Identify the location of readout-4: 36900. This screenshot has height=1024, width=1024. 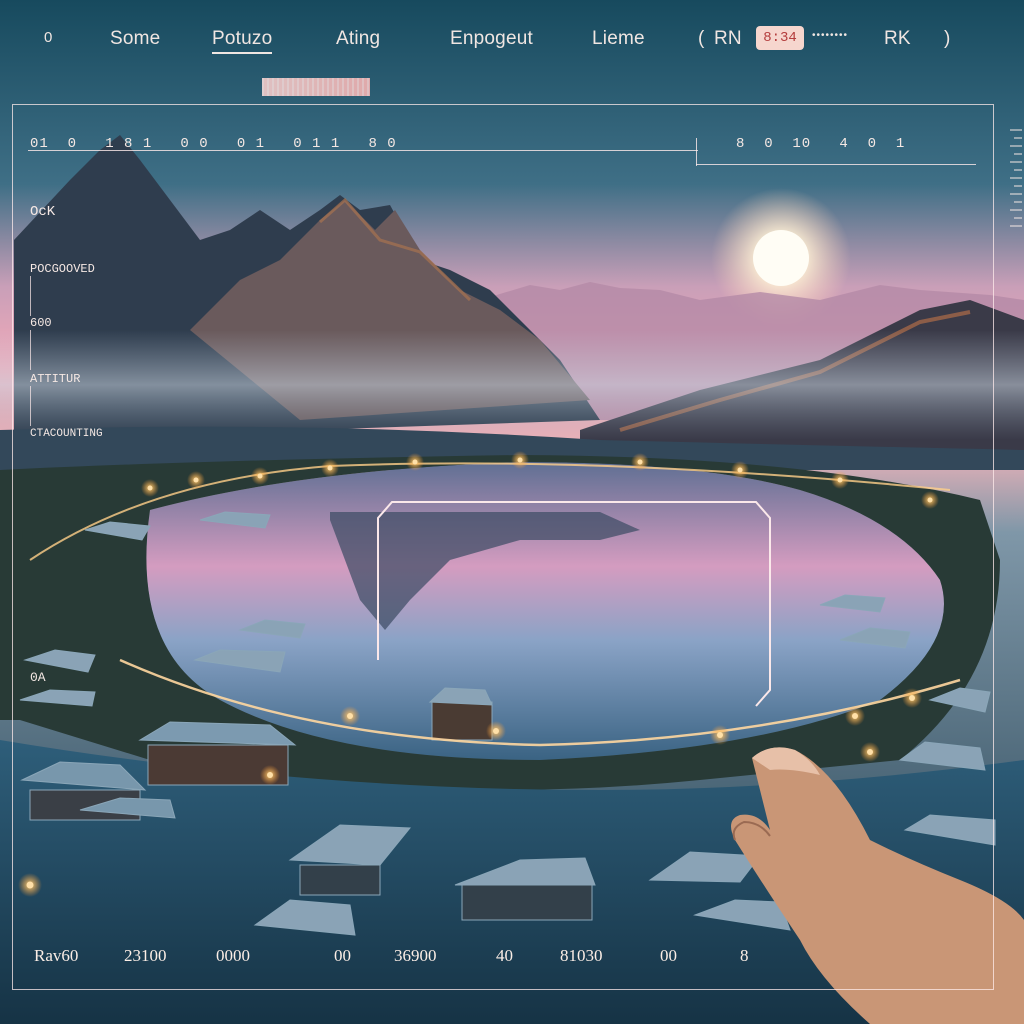
(415, 955).